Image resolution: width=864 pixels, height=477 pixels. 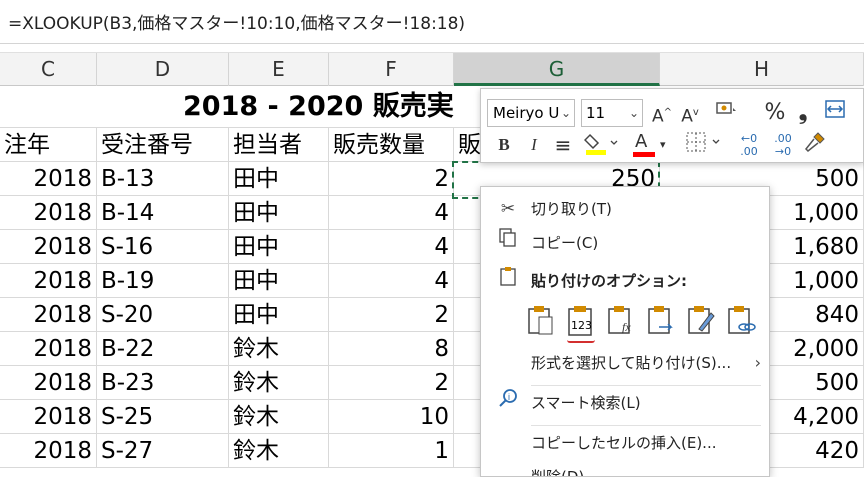 I want to click on formula-bar: =XLOOKUP(B3,価格マスター!10:10,価格マスター!18:18), so click(x=432, y=22).